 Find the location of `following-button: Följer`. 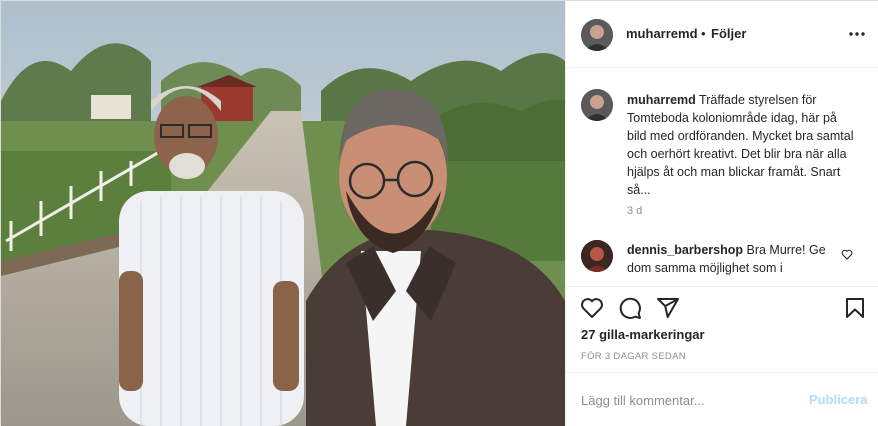

following-button: Följer is located at coordinates (728, 33).